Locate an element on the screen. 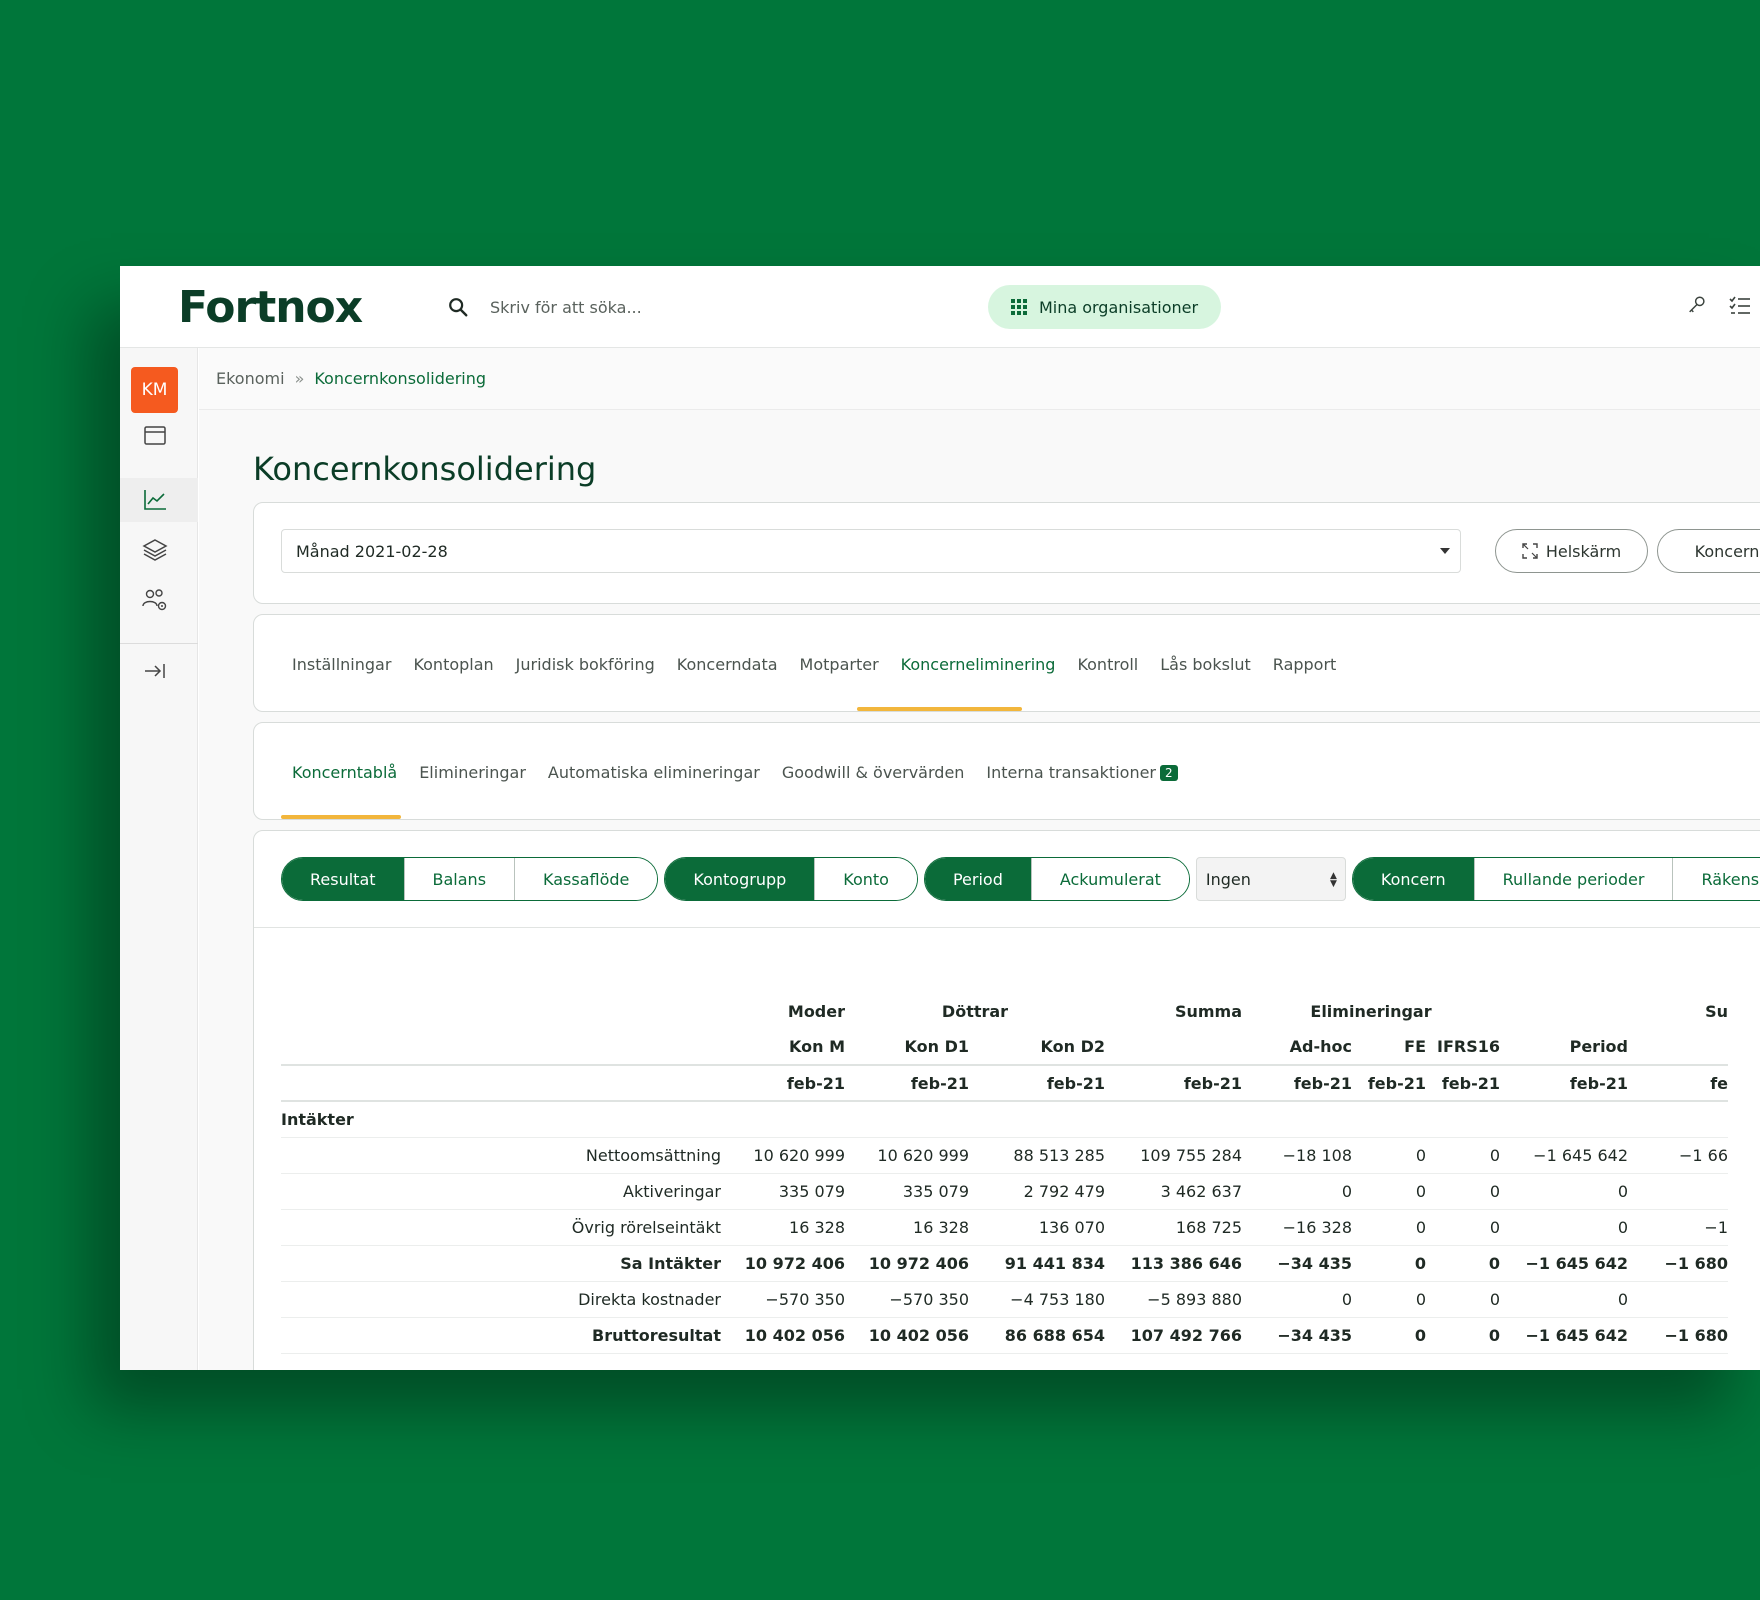 The width and height of the screenshot is (1760, 1600). col-header is located at coordinates (1678, 1047).